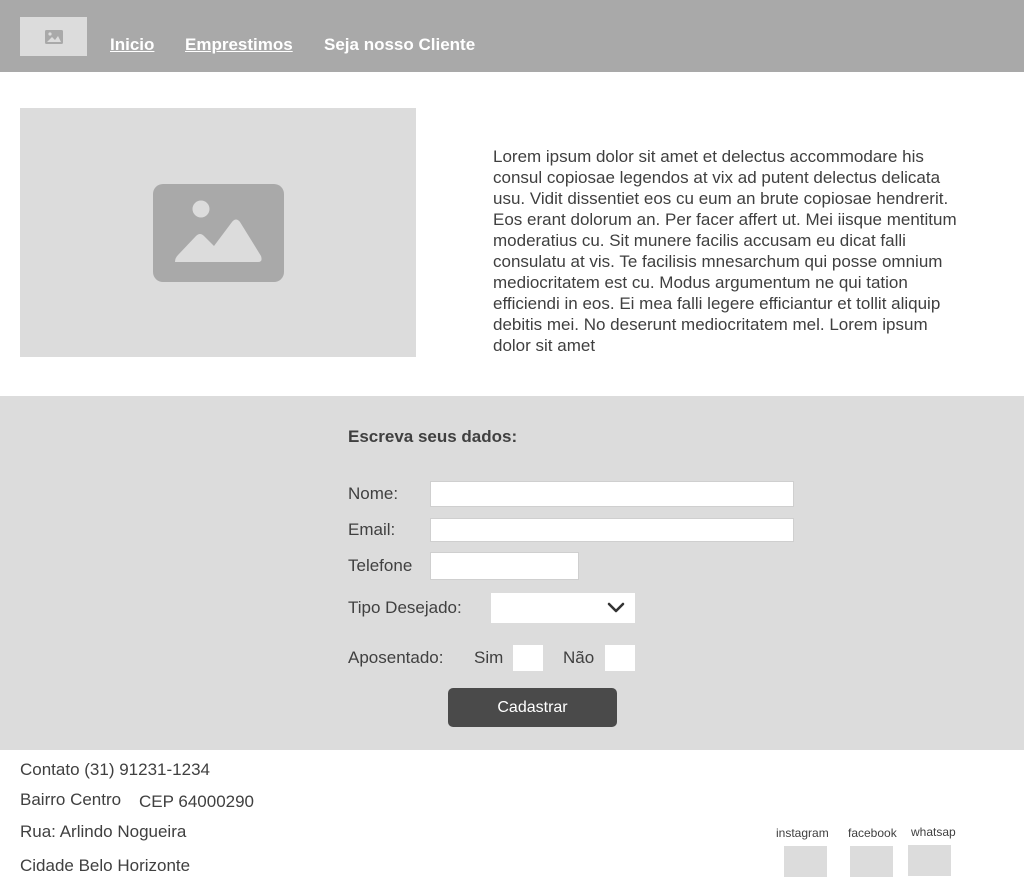 The width and height of the screenshot is (1024, 886). What do you see at coordinates (489, 657) in the screenshot?
I see `retired-yes-label: Sim` at bounding box center [489, 657].